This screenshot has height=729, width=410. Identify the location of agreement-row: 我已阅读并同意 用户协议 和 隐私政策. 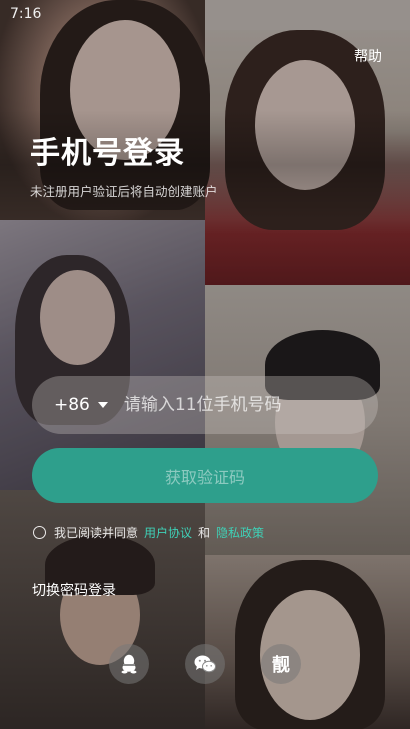
(151, 532).